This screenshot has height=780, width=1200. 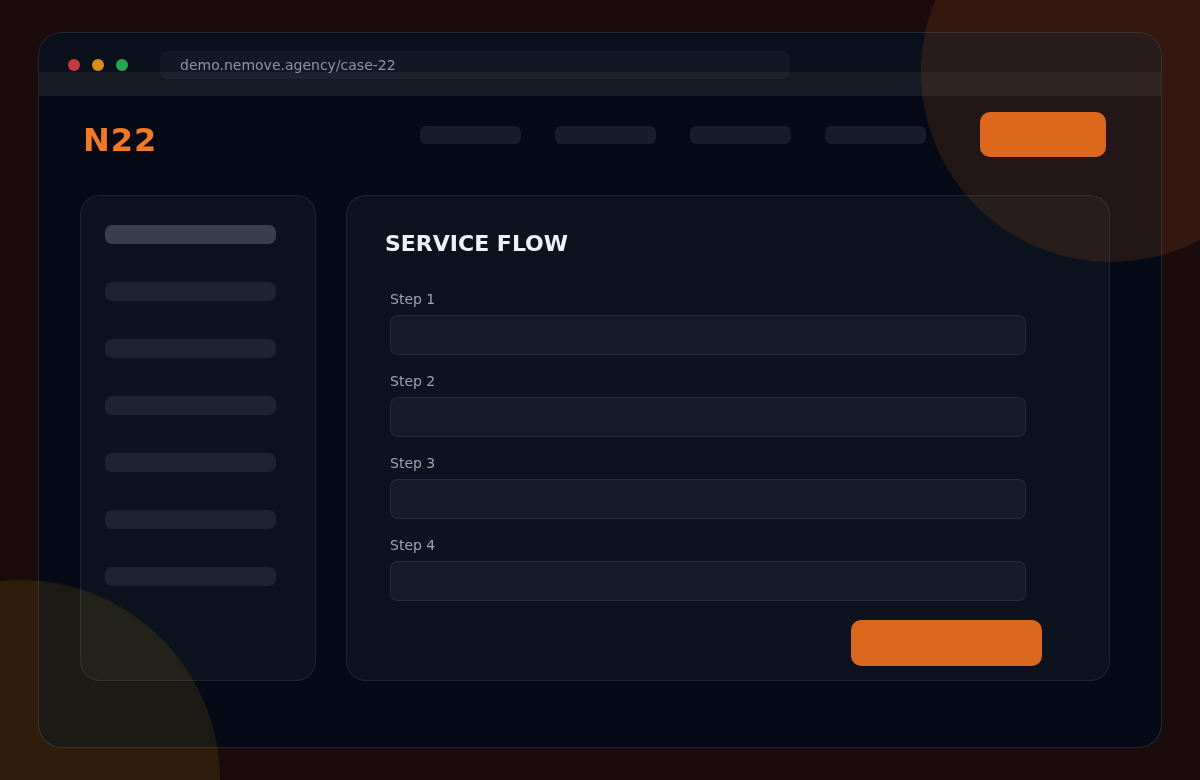 I want to click on address-bar: demo.nemove.agency/case-22, so click(x=475, y=64).